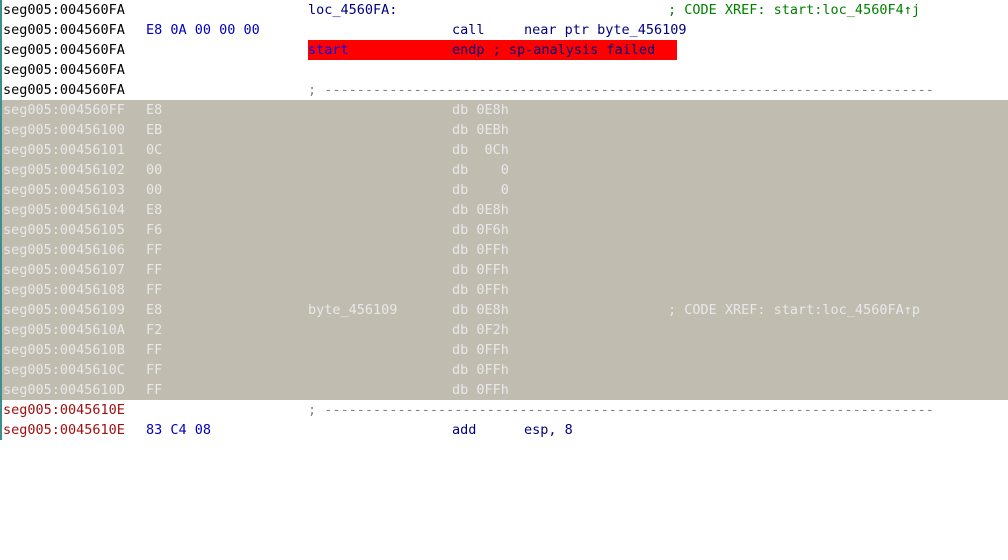 This screenshot has height=560, width=1008. Describe the element at coordinates (179, 430) in the screenshot. I see `opcode-bytes: 83 C4 08` at that location.